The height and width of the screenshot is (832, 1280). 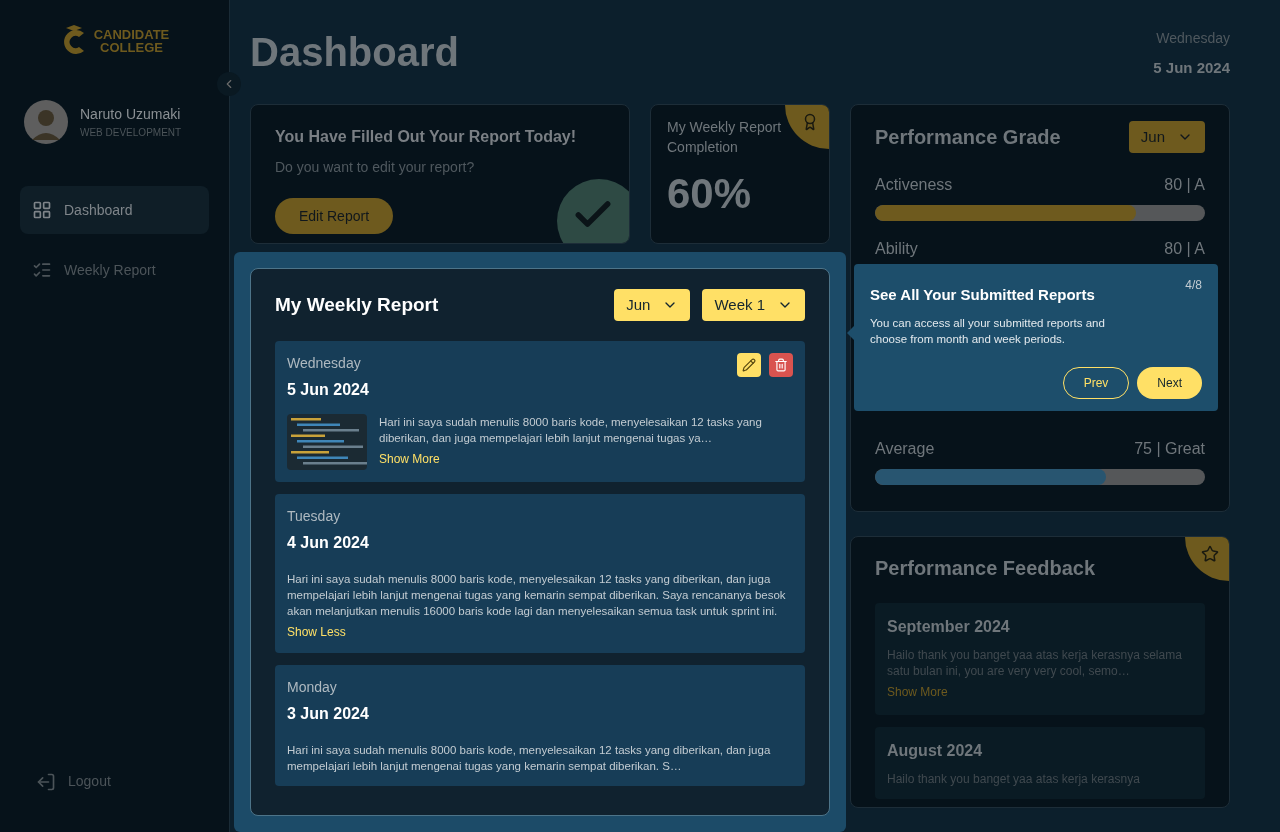 I want to click on pencil-icon, so click(x=749, y=365).